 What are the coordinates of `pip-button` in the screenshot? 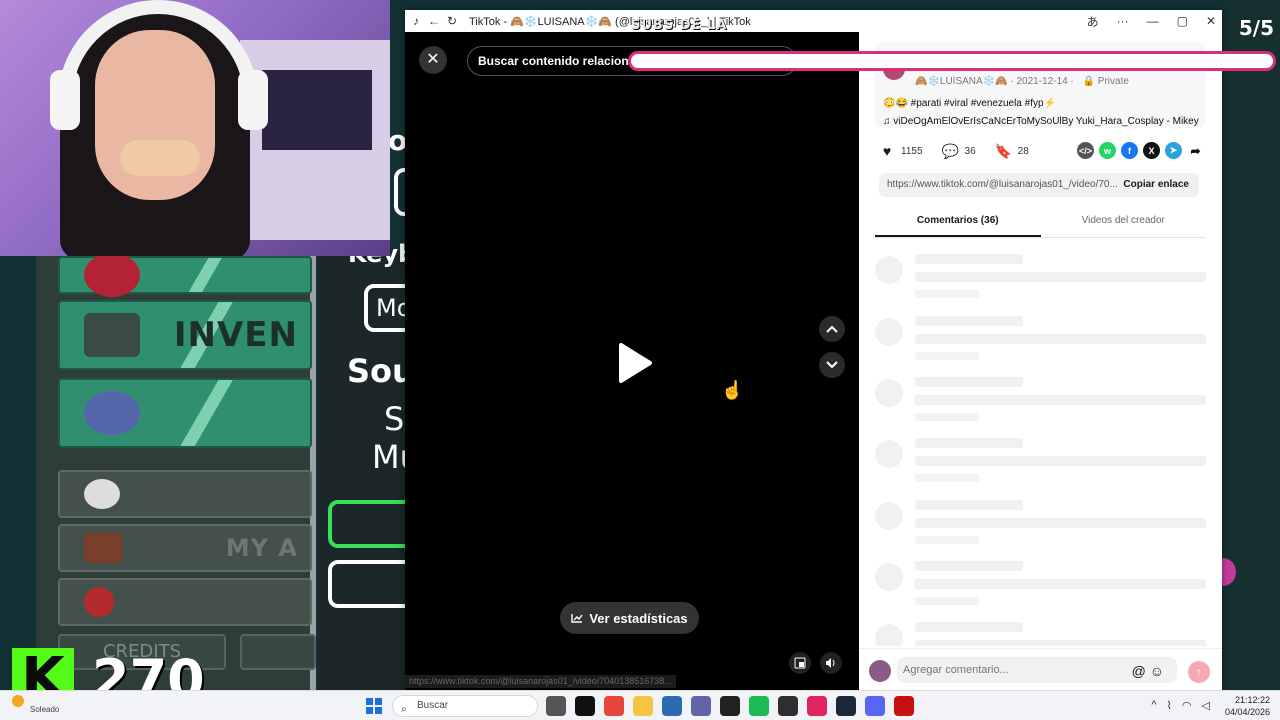 It's located at (800, 663).